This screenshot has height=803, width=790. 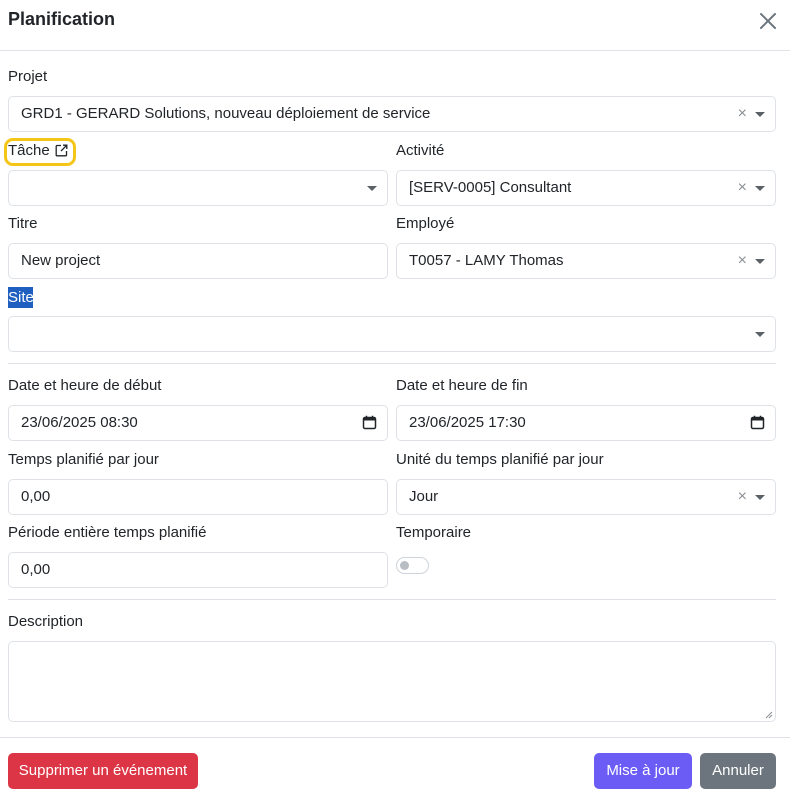 What do you see at coordinates (742, 114) in the screenshot?
I see `projet-clear-icon: ×` at bounding box center [742, 114].